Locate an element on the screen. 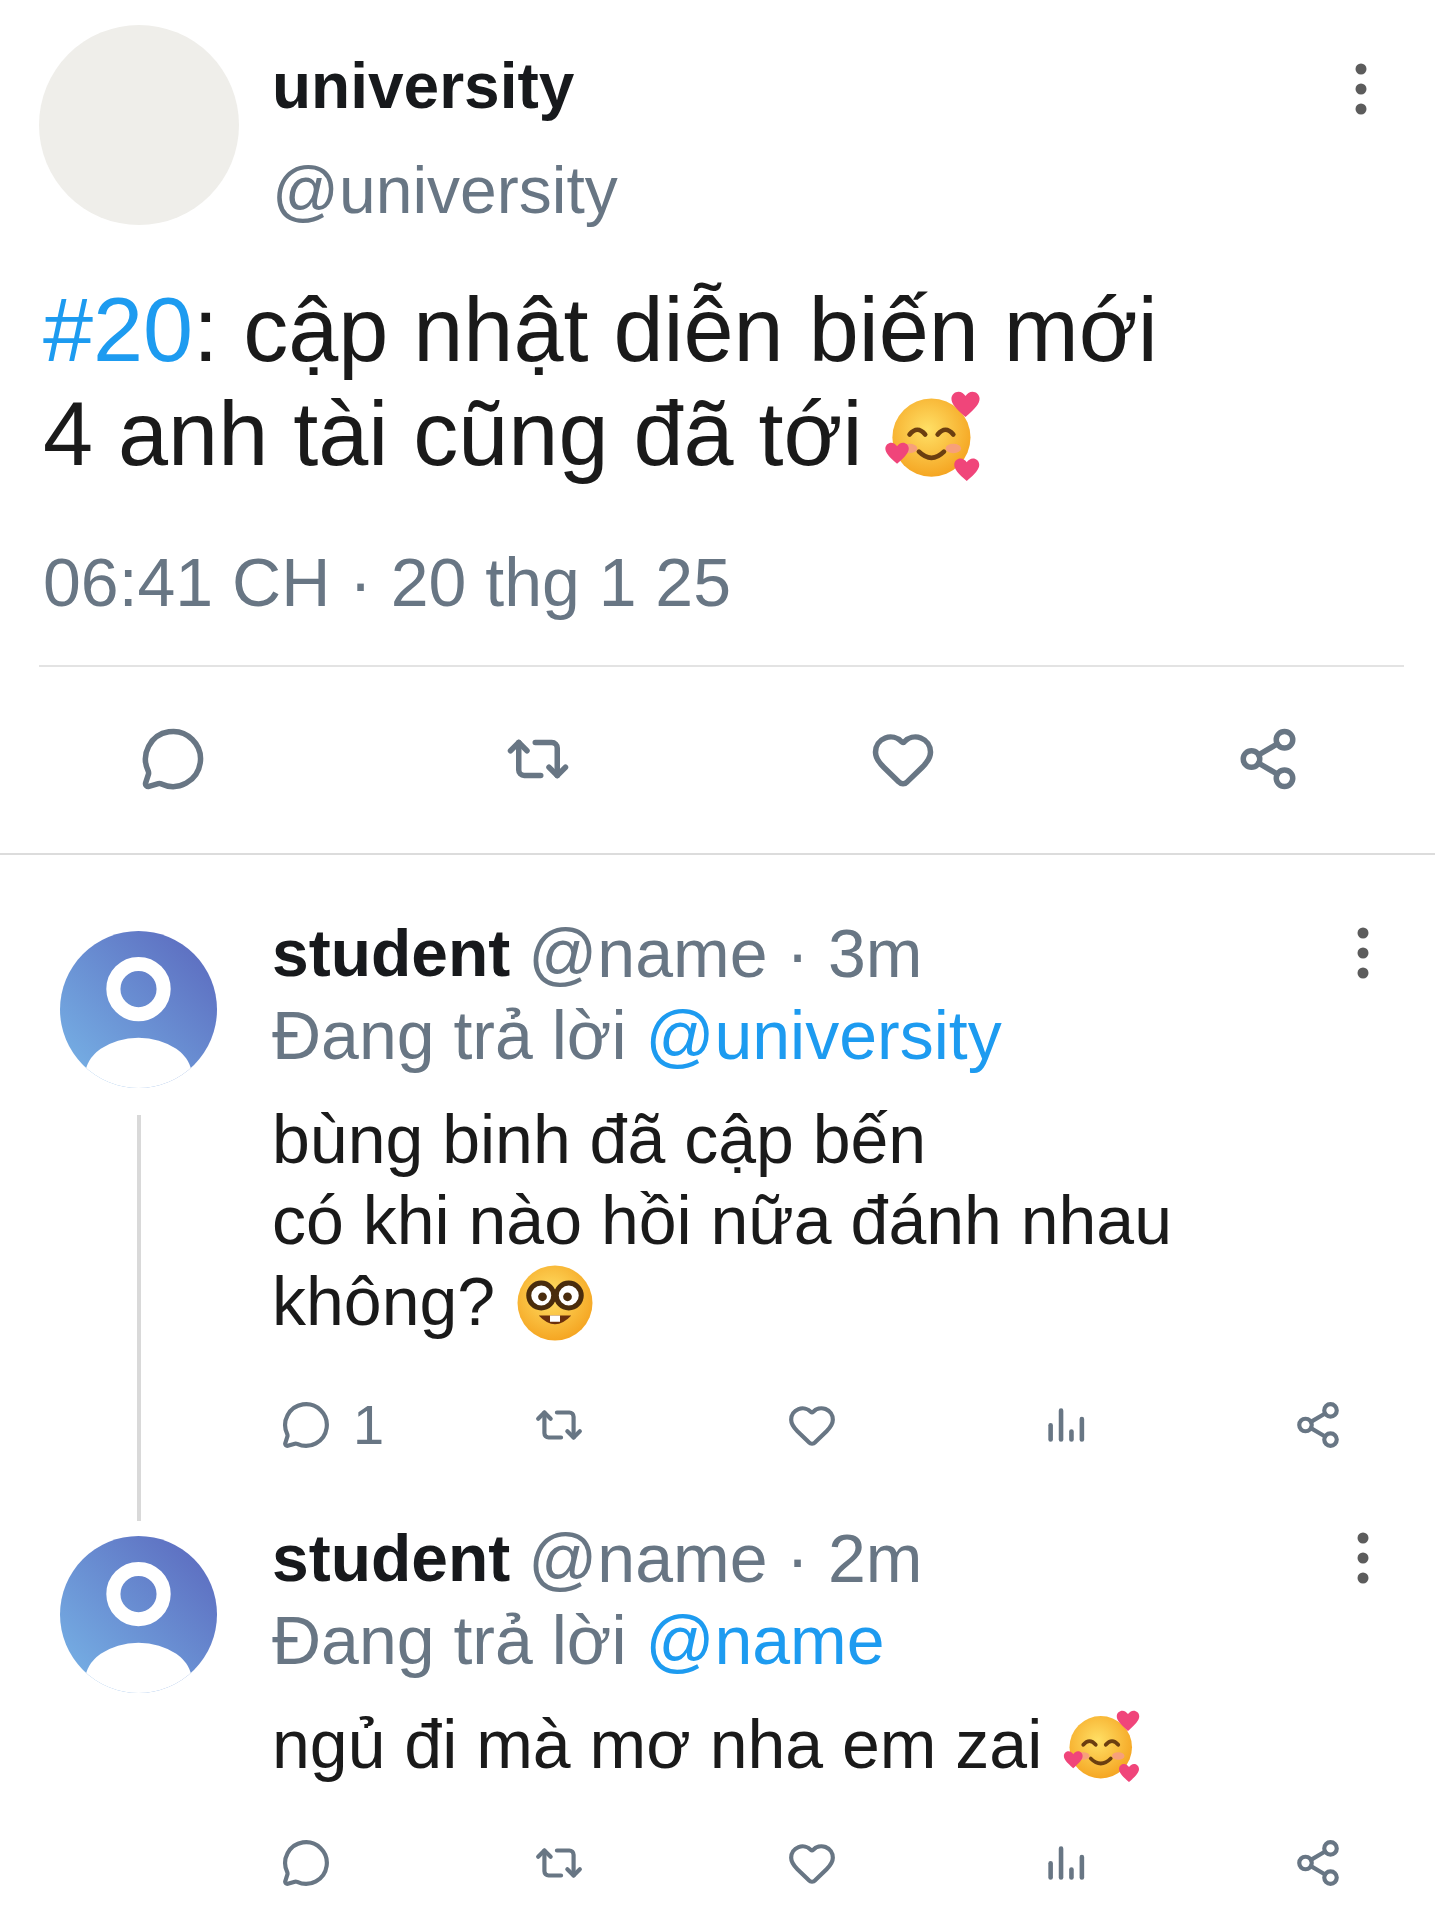 The height and width of the screenshot is (1920, 1435). mention-link: @university is located at coordinates (823, 1035).